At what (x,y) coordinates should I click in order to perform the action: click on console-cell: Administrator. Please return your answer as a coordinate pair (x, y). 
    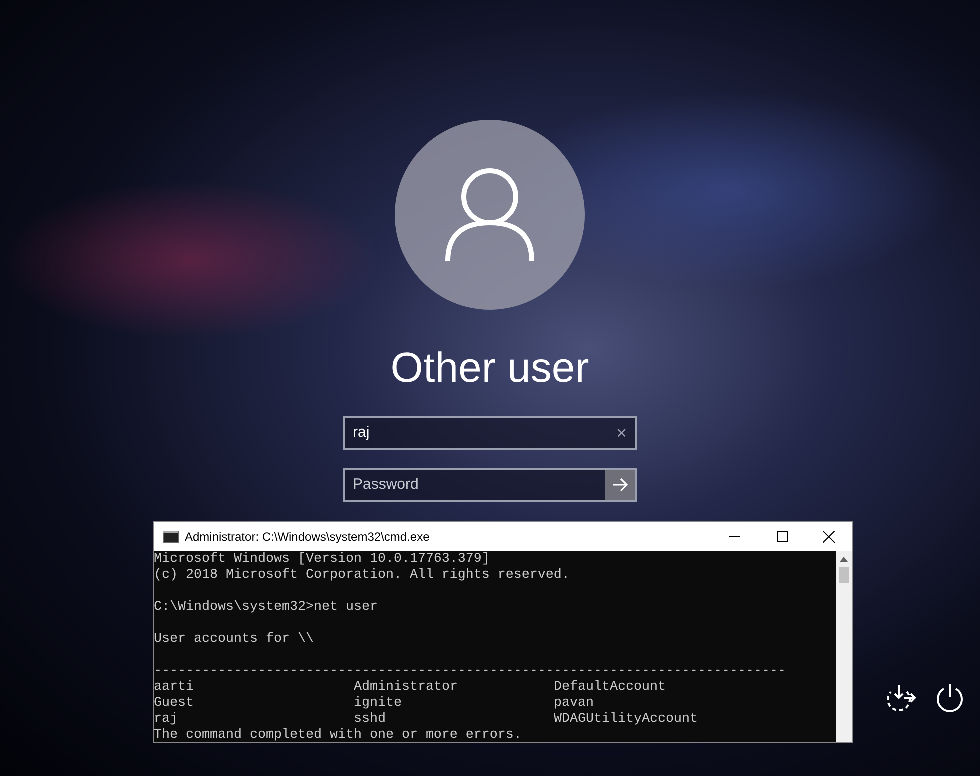
    Looking at the image, I should click on (406, 687).